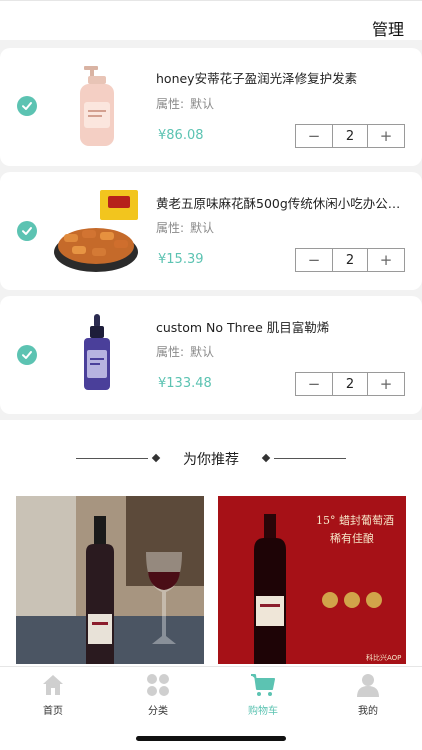  Describe the element at coordinates (97, 355) in the screenshot. I see `product-image-serum` at that location.